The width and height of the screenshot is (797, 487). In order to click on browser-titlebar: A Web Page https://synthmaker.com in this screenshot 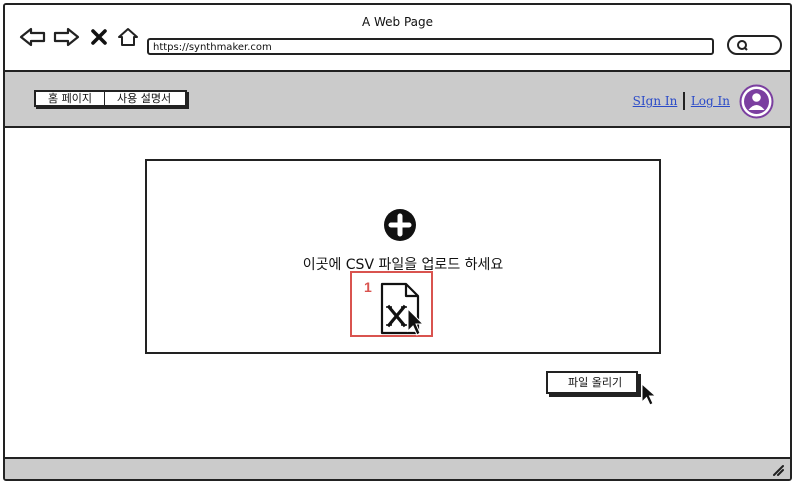, I will do `click(397, 38)`.